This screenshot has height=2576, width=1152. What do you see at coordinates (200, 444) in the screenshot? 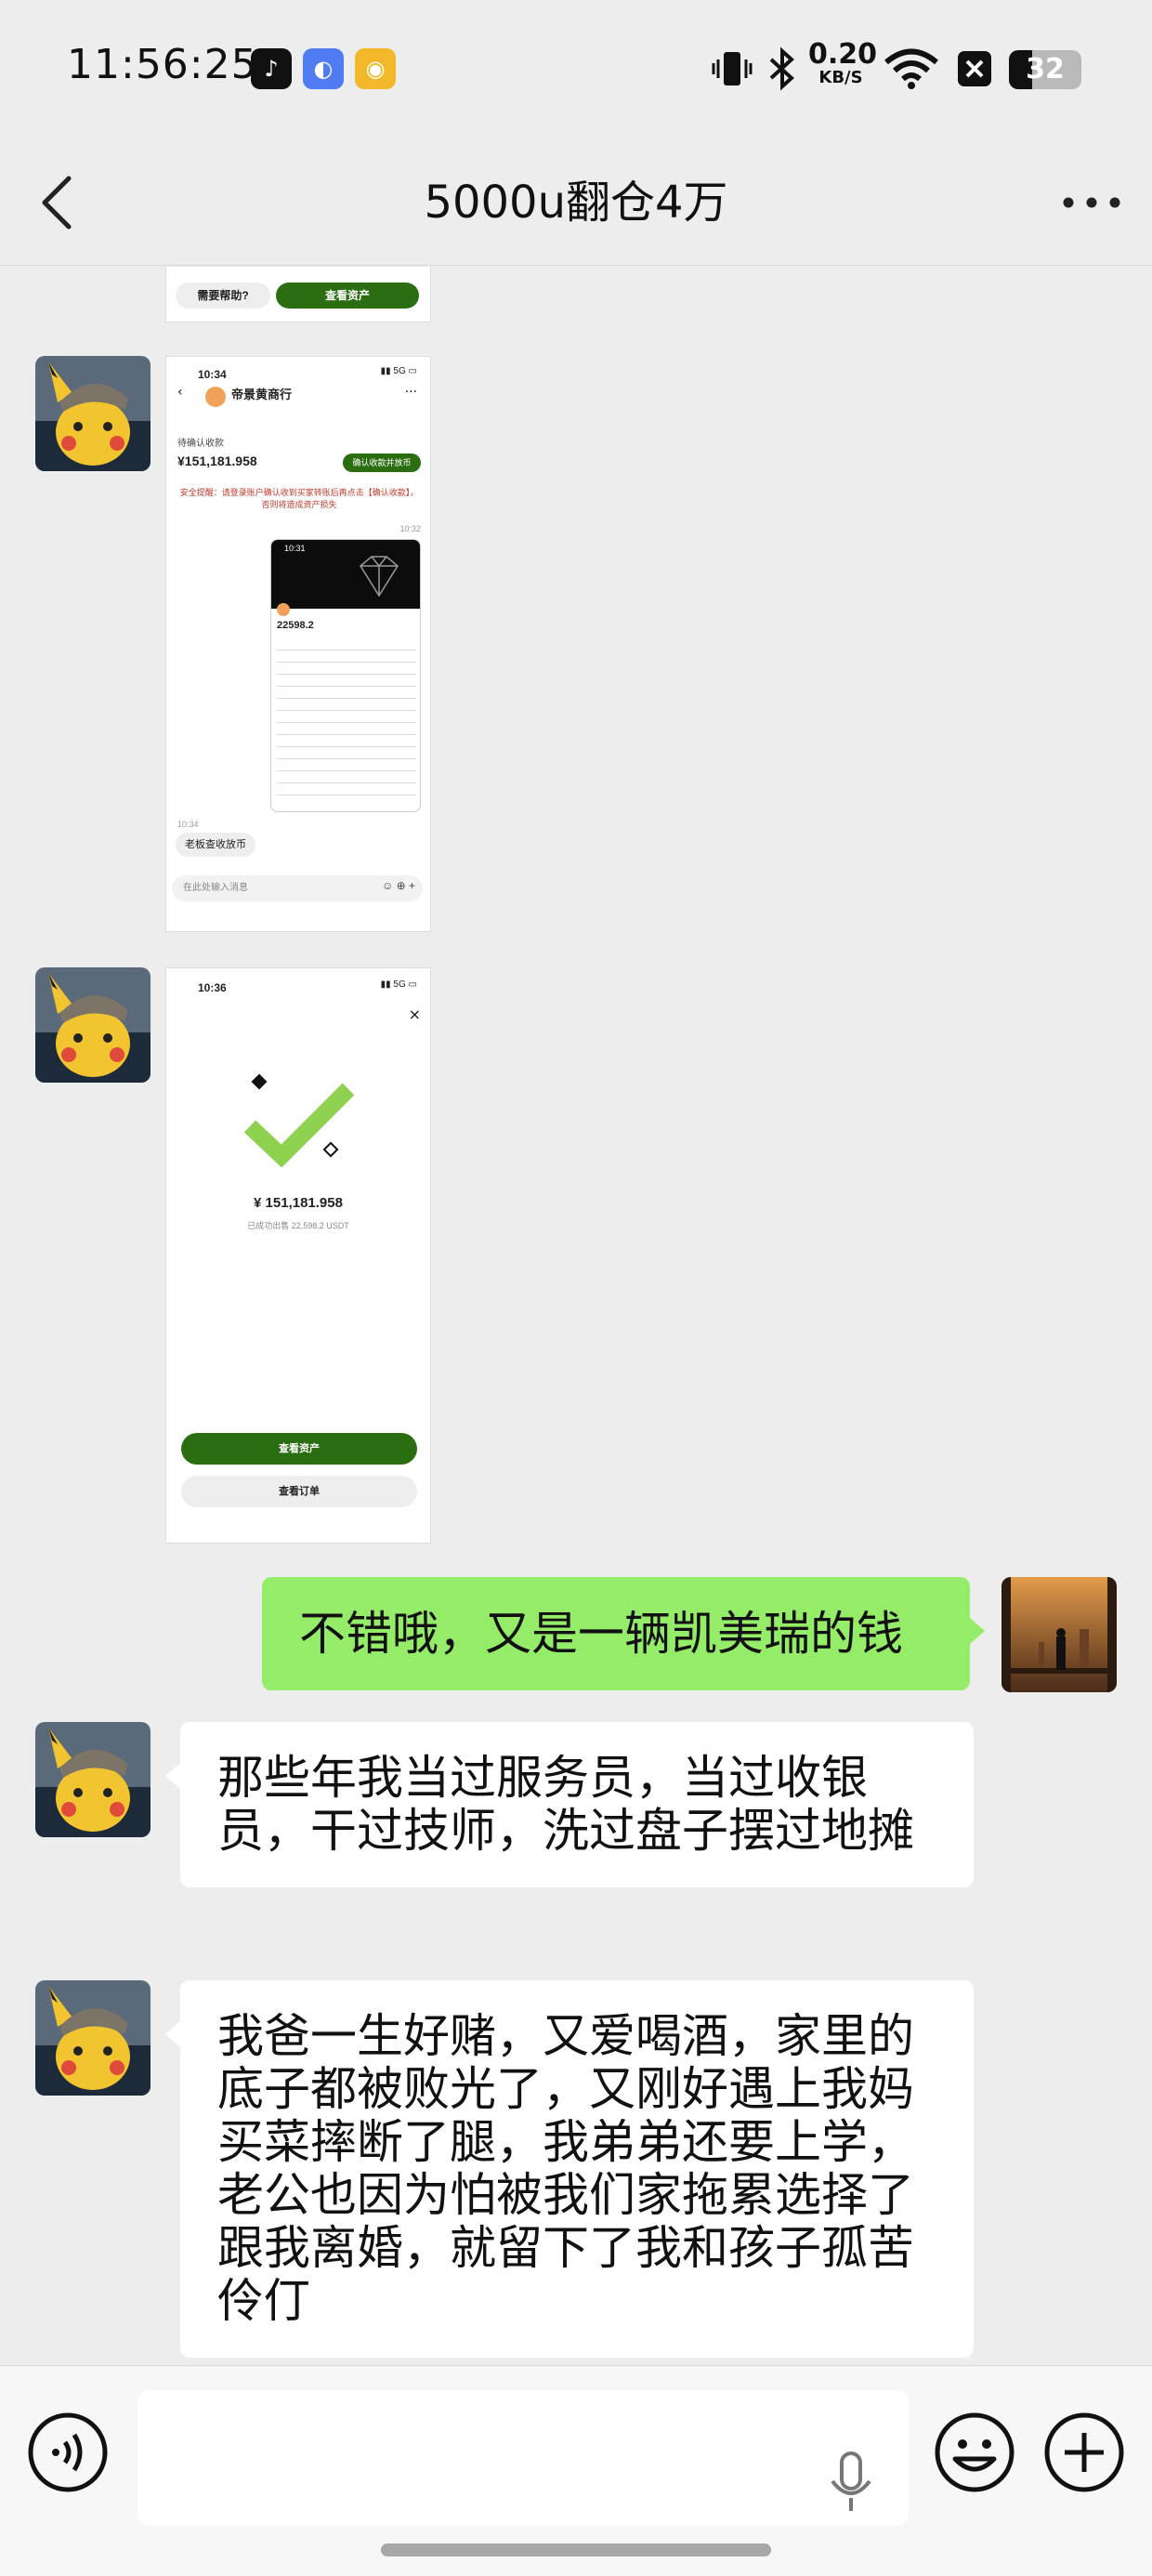
I see `to-confirm-label: 待确认收款` at bounding box center [200, 444].